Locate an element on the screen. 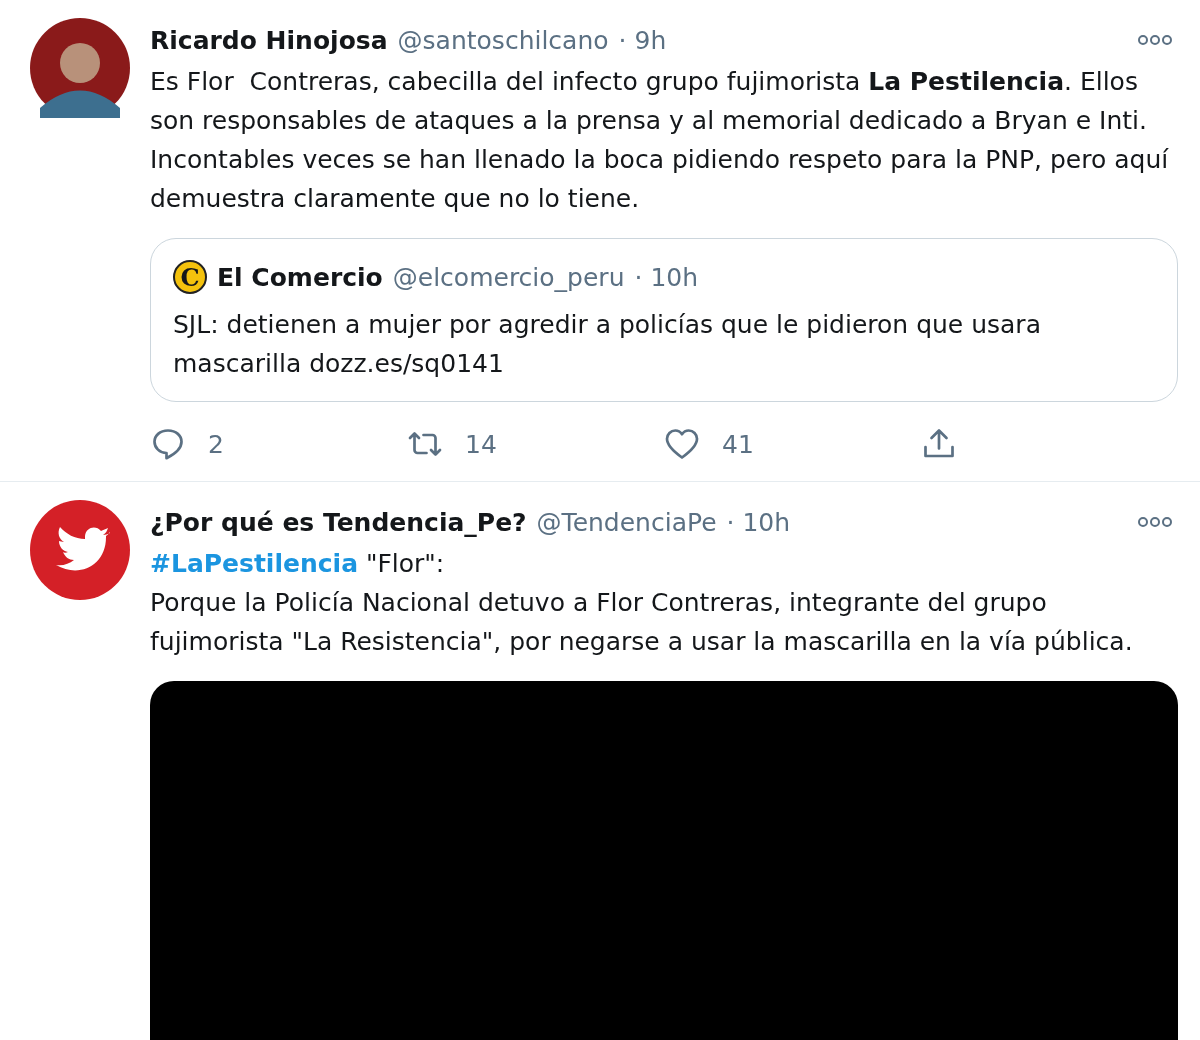 The width and height of the screenshot is (1200, 1040). heart-icon is located at coordinates (682, 444).